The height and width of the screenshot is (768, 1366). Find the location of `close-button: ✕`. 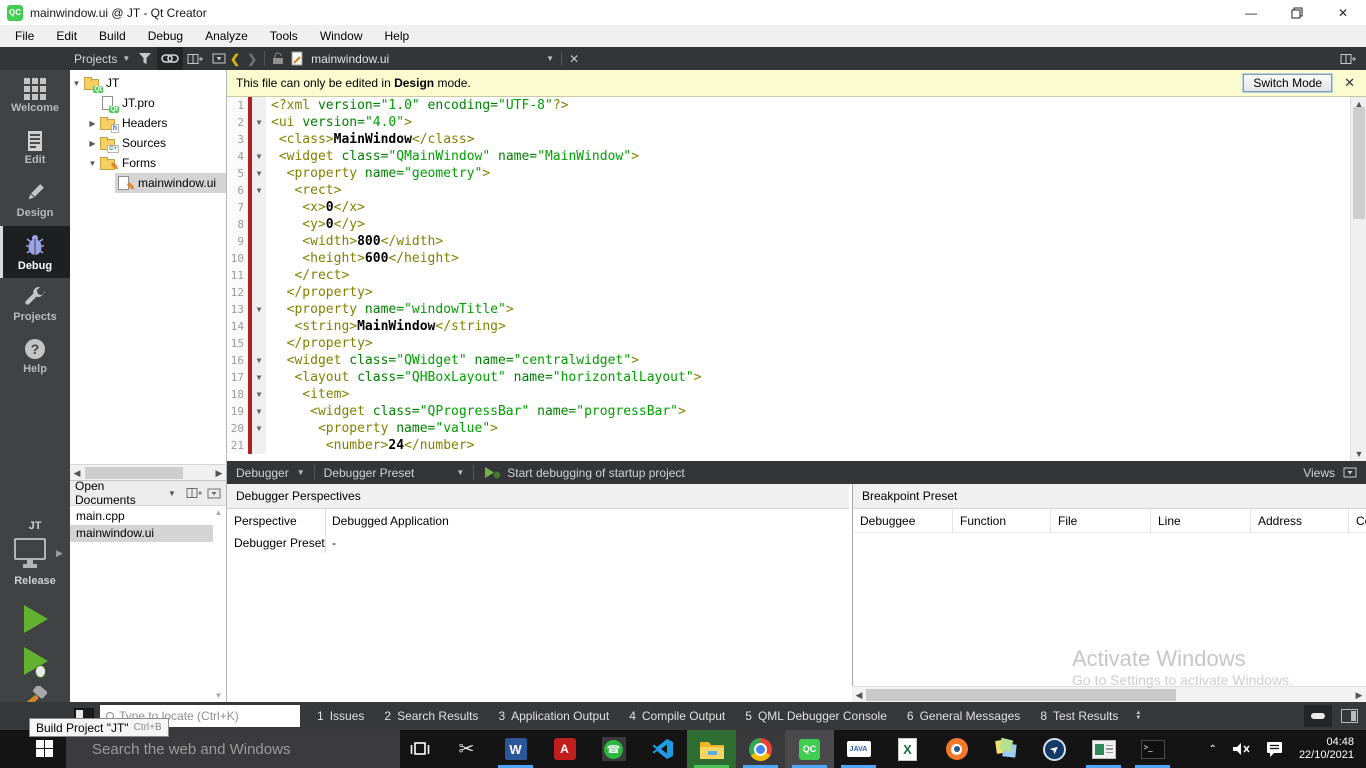

close-button: ✕ is located at coordinates (1343, 12).